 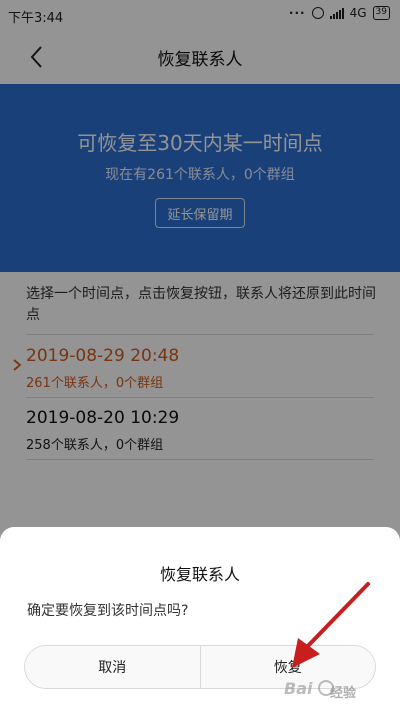 I want to click on svg-text: Bai, so click(x=298, y=688).